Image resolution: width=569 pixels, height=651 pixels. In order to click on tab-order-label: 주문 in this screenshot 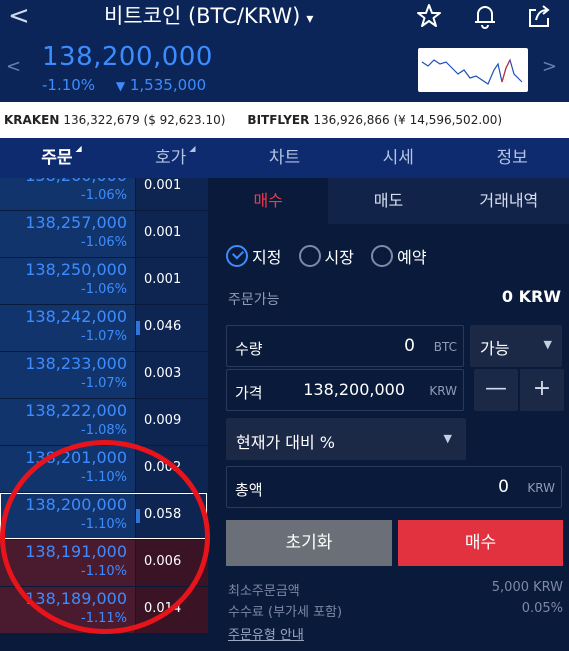, I will do `click(57, 158)`.